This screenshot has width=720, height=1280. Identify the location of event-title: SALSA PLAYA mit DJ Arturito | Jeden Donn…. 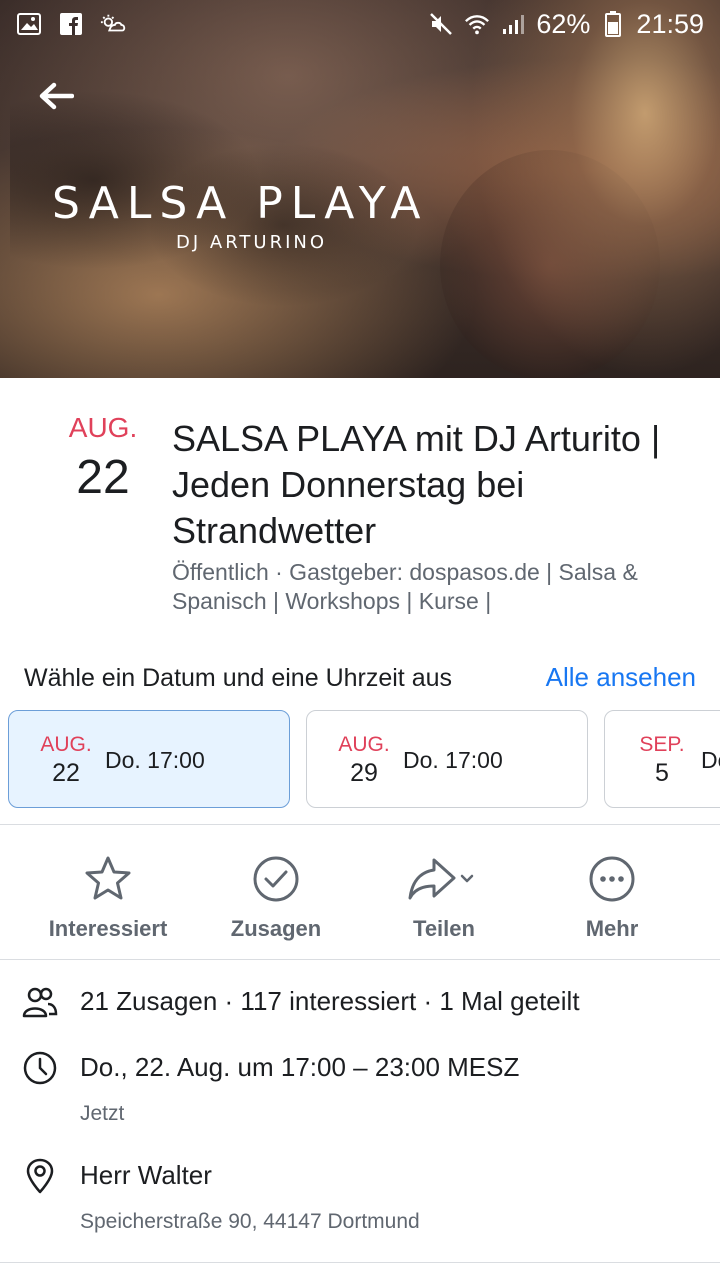
(416, 484).